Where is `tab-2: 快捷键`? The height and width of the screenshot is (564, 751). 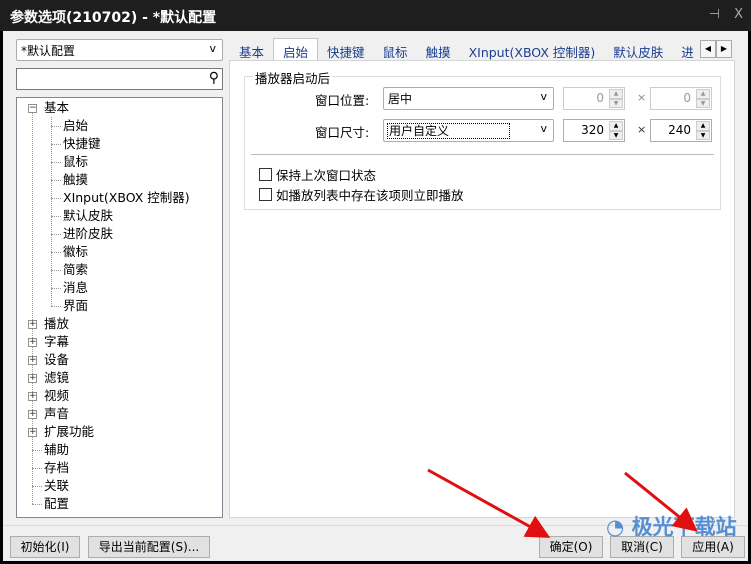 tab-2: 快捷键 is located at coordinates (346, 49).